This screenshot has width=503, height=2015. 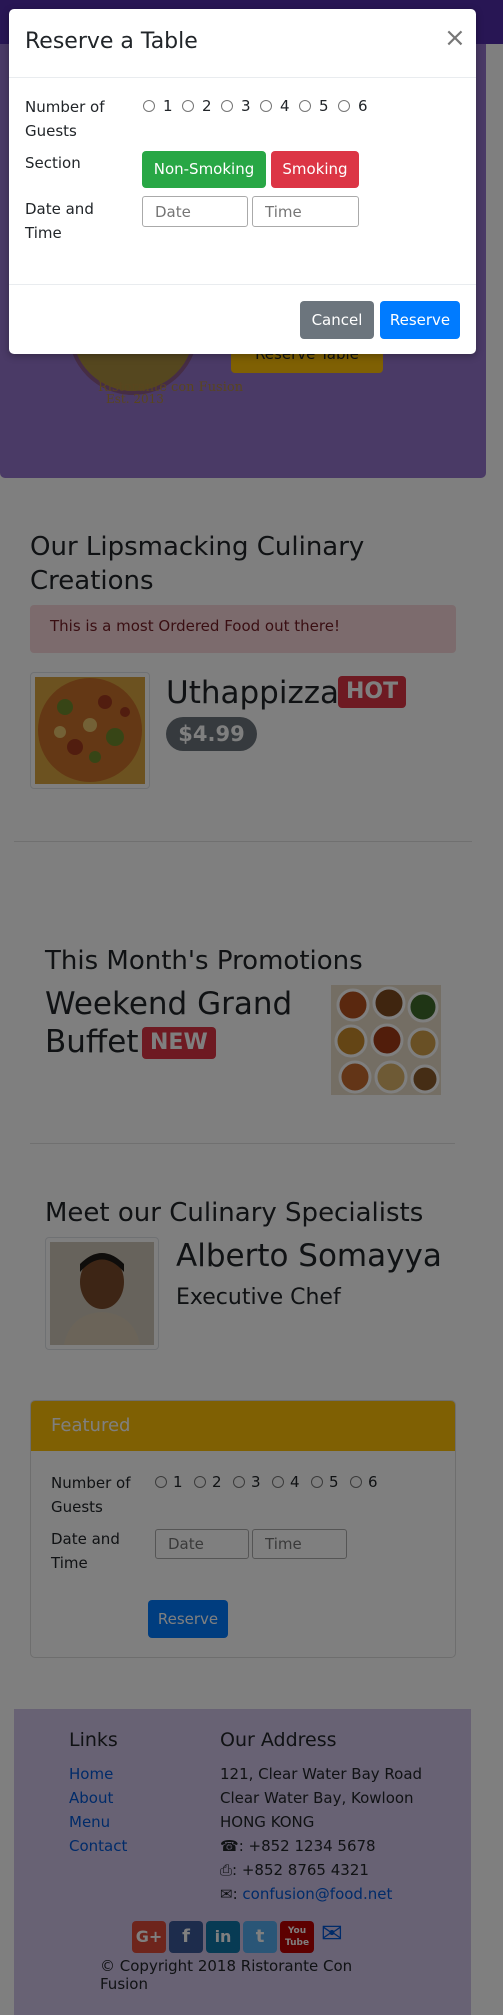 I want to click on guests-radio-group: 1 2 3 4 5 6, so click(x=273, y=108).